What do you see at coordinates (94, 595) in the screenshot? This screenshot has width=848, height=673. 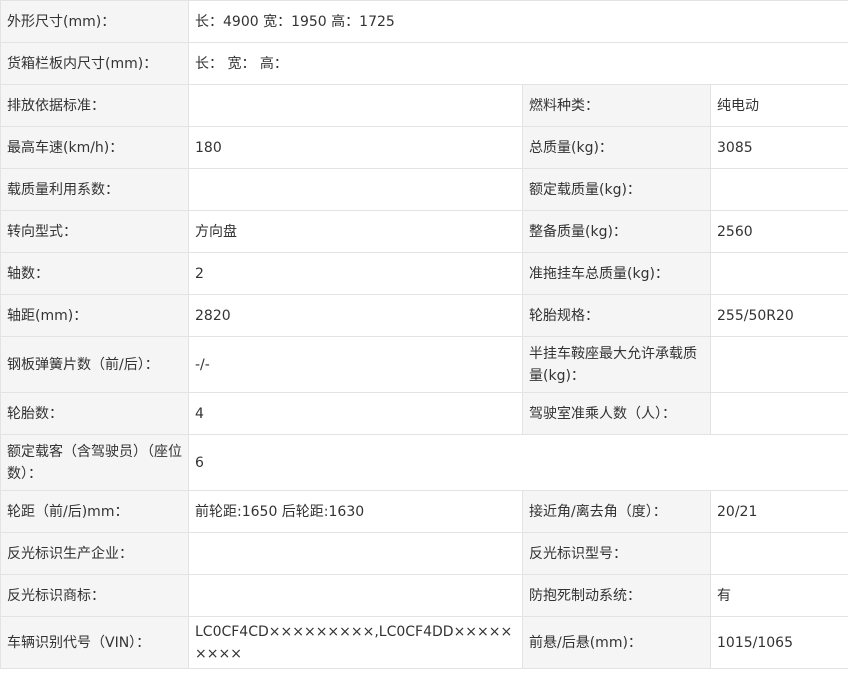 I see `spec-label: 反光标识商标：` at bounding box center [94, 595].